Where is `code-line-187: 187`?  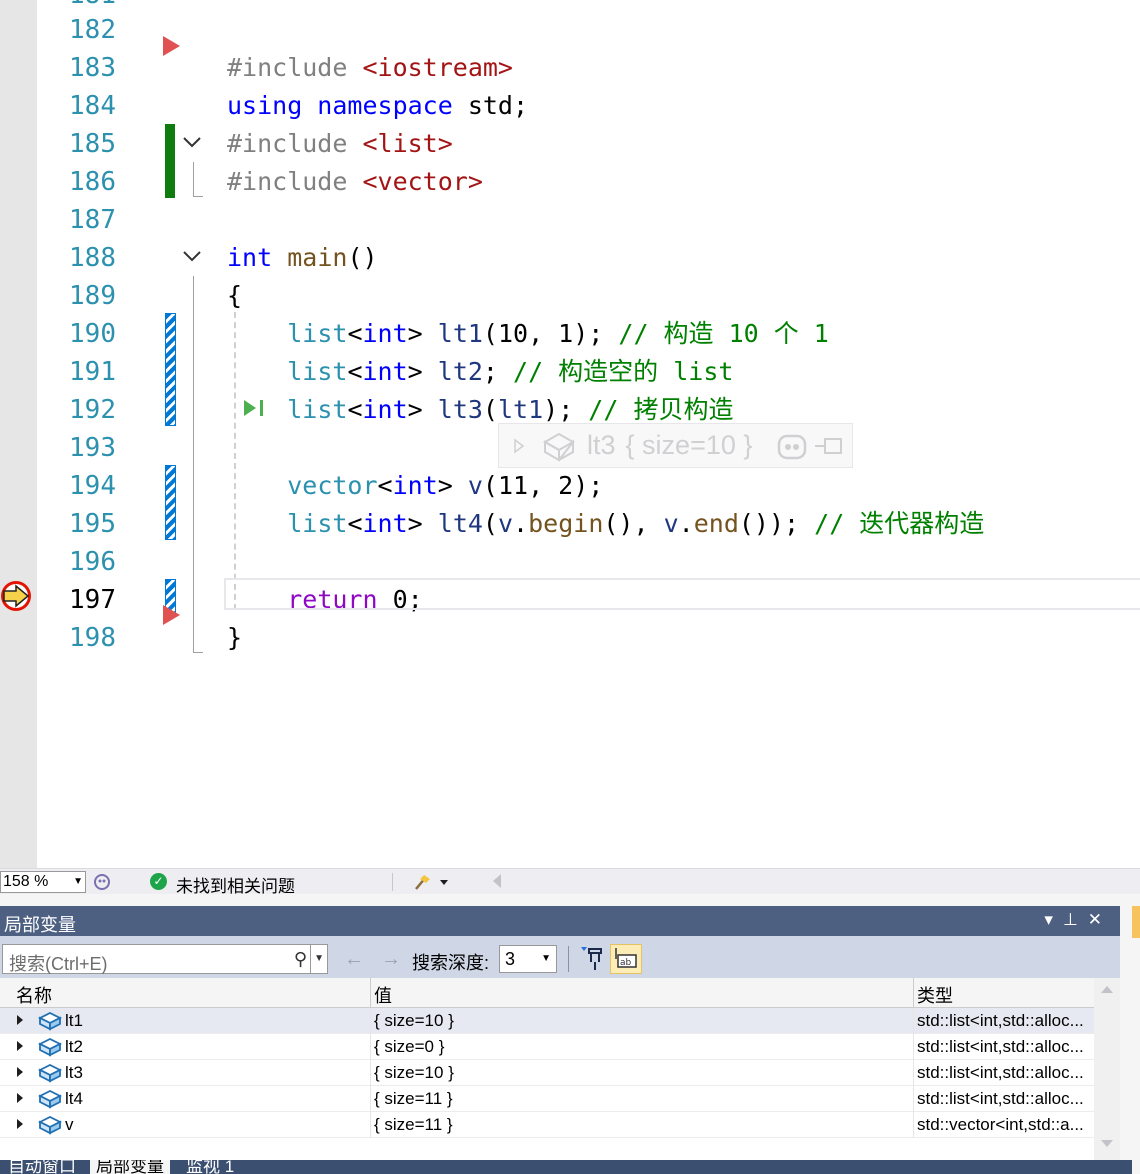 code-line-187: 187 is located at coordinates (570, 220).